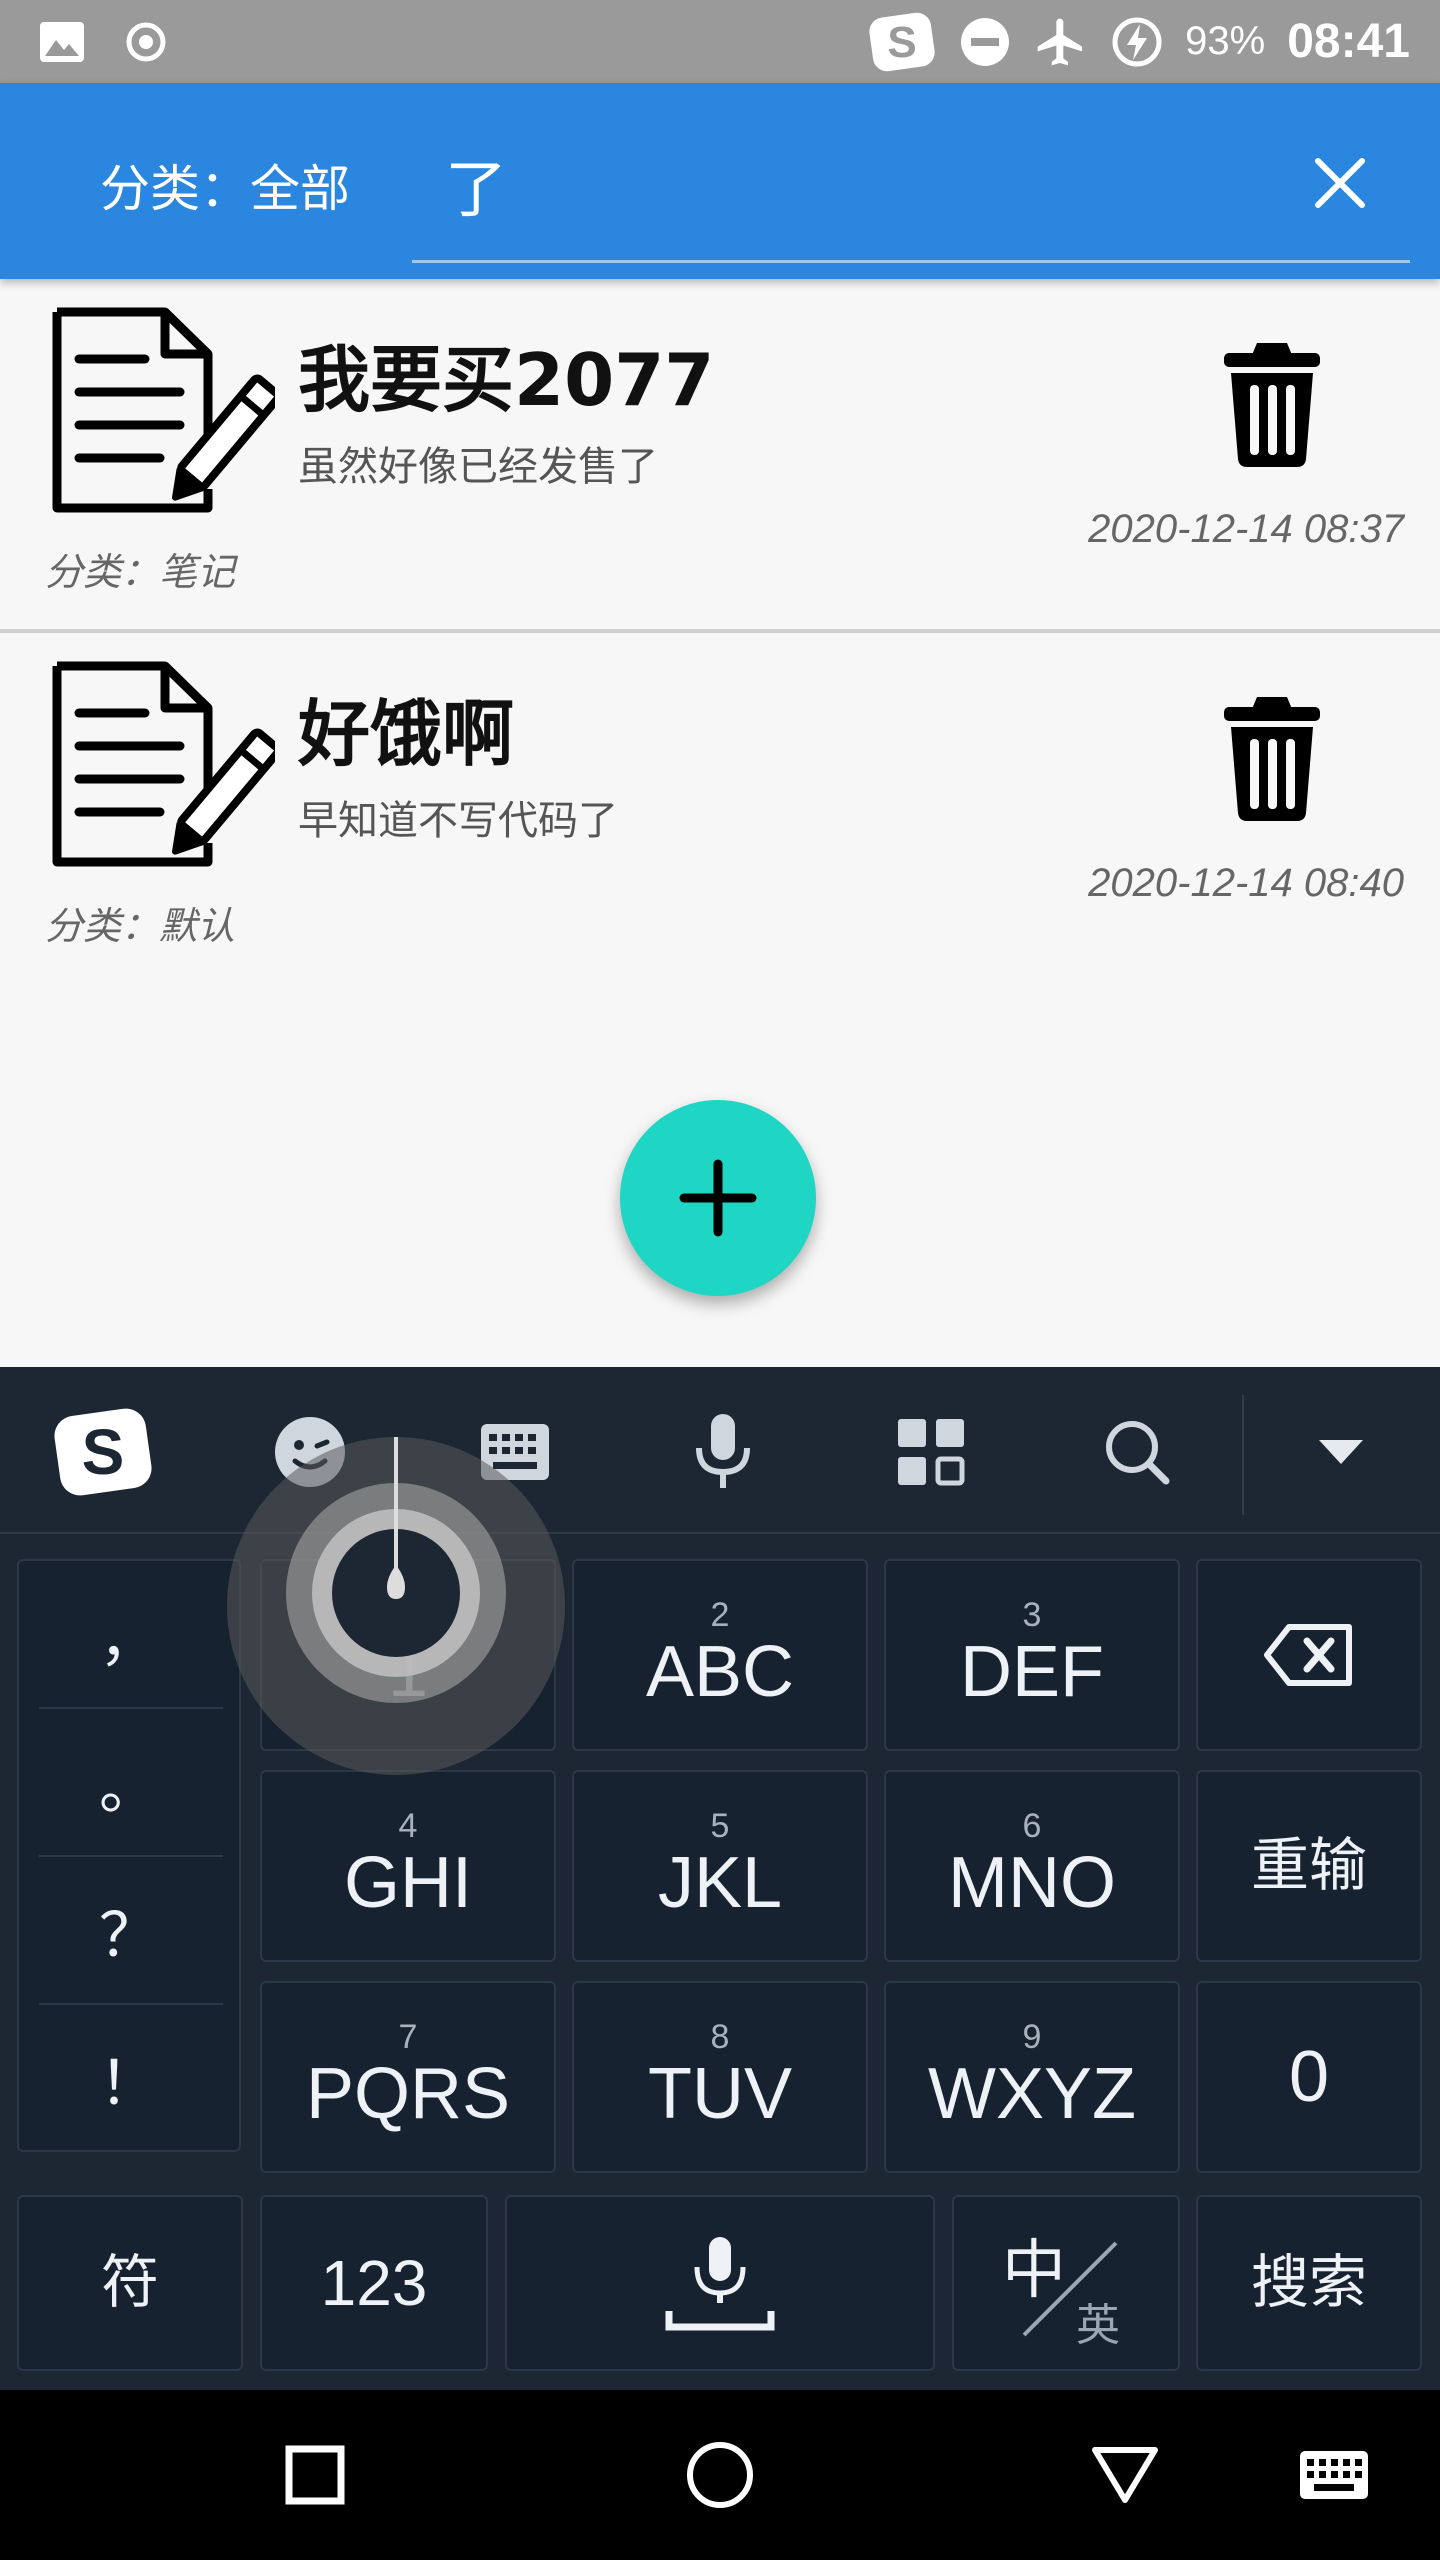 This screenshot has height=2560, width=1440. Describe the element at coordinates (720, 2094) in the screenshot. I see `key-label: TUV` at that location.